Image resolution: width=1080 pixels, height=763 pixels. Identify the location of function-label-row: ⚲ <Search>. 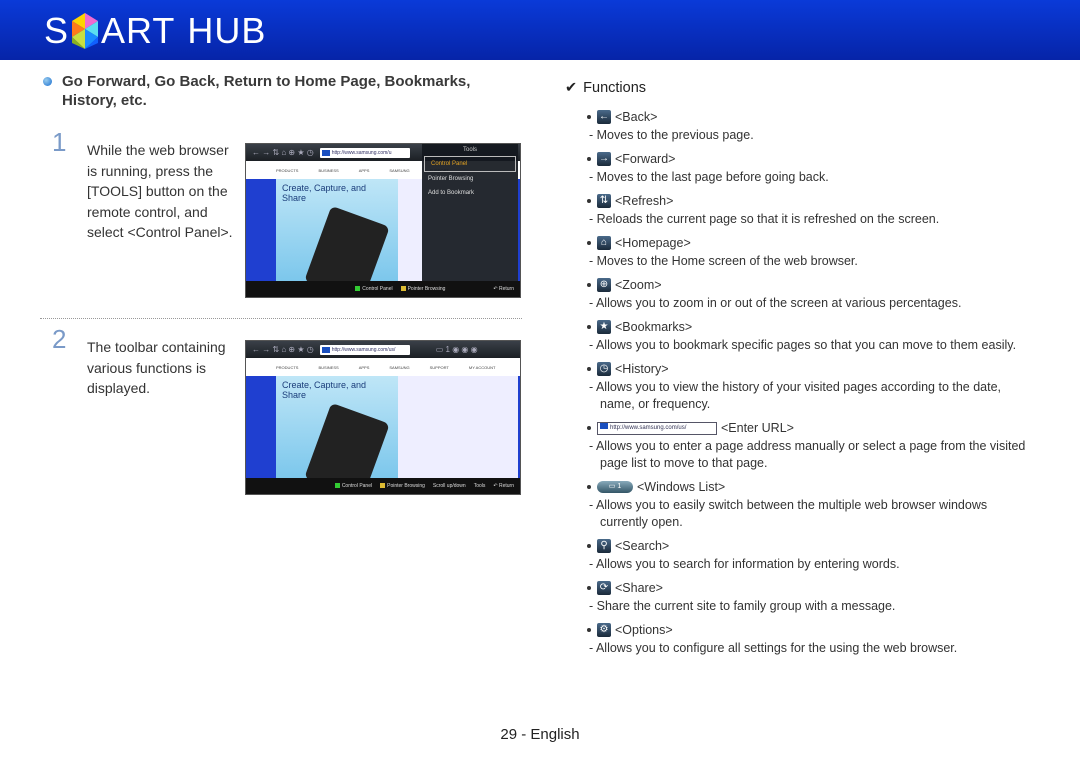
(816, 546).